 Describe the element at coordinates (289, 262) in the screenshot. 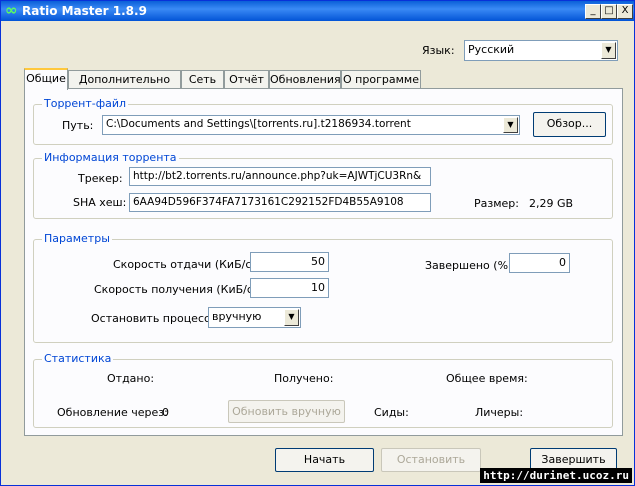

I see `upload-speed-field: 50` at that location.